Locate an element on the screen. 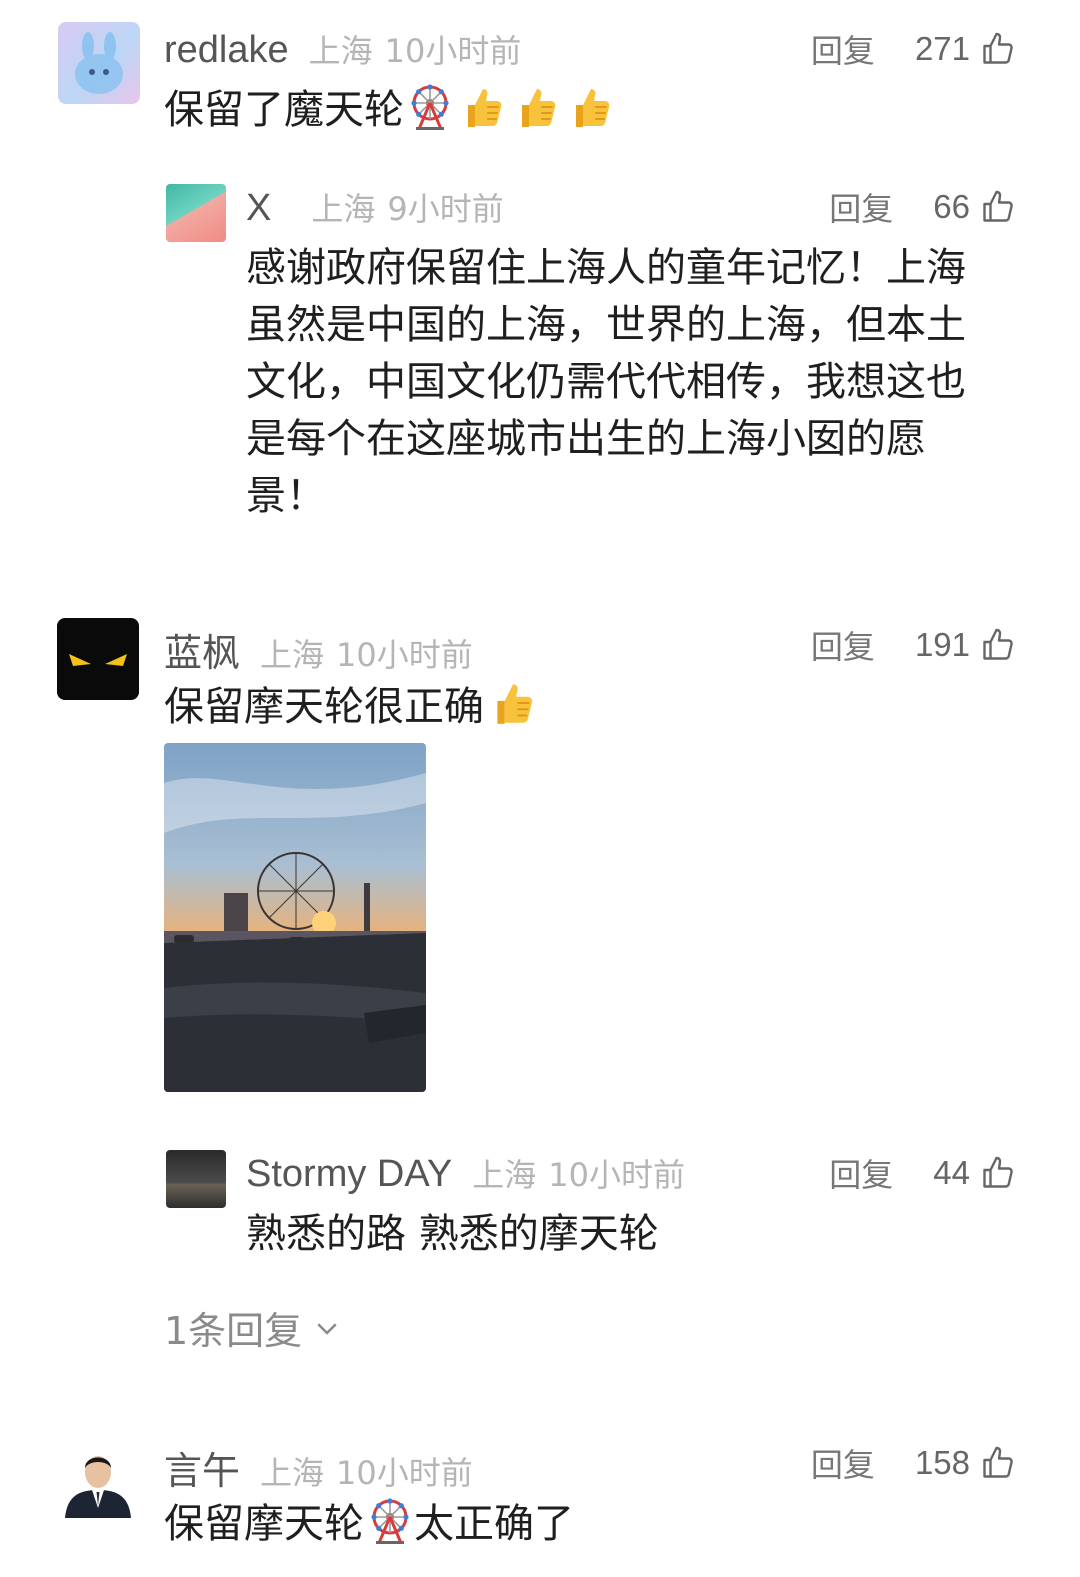  comment-meta: 言午 上海 10小时前 is located at coordinates (318, 1467).